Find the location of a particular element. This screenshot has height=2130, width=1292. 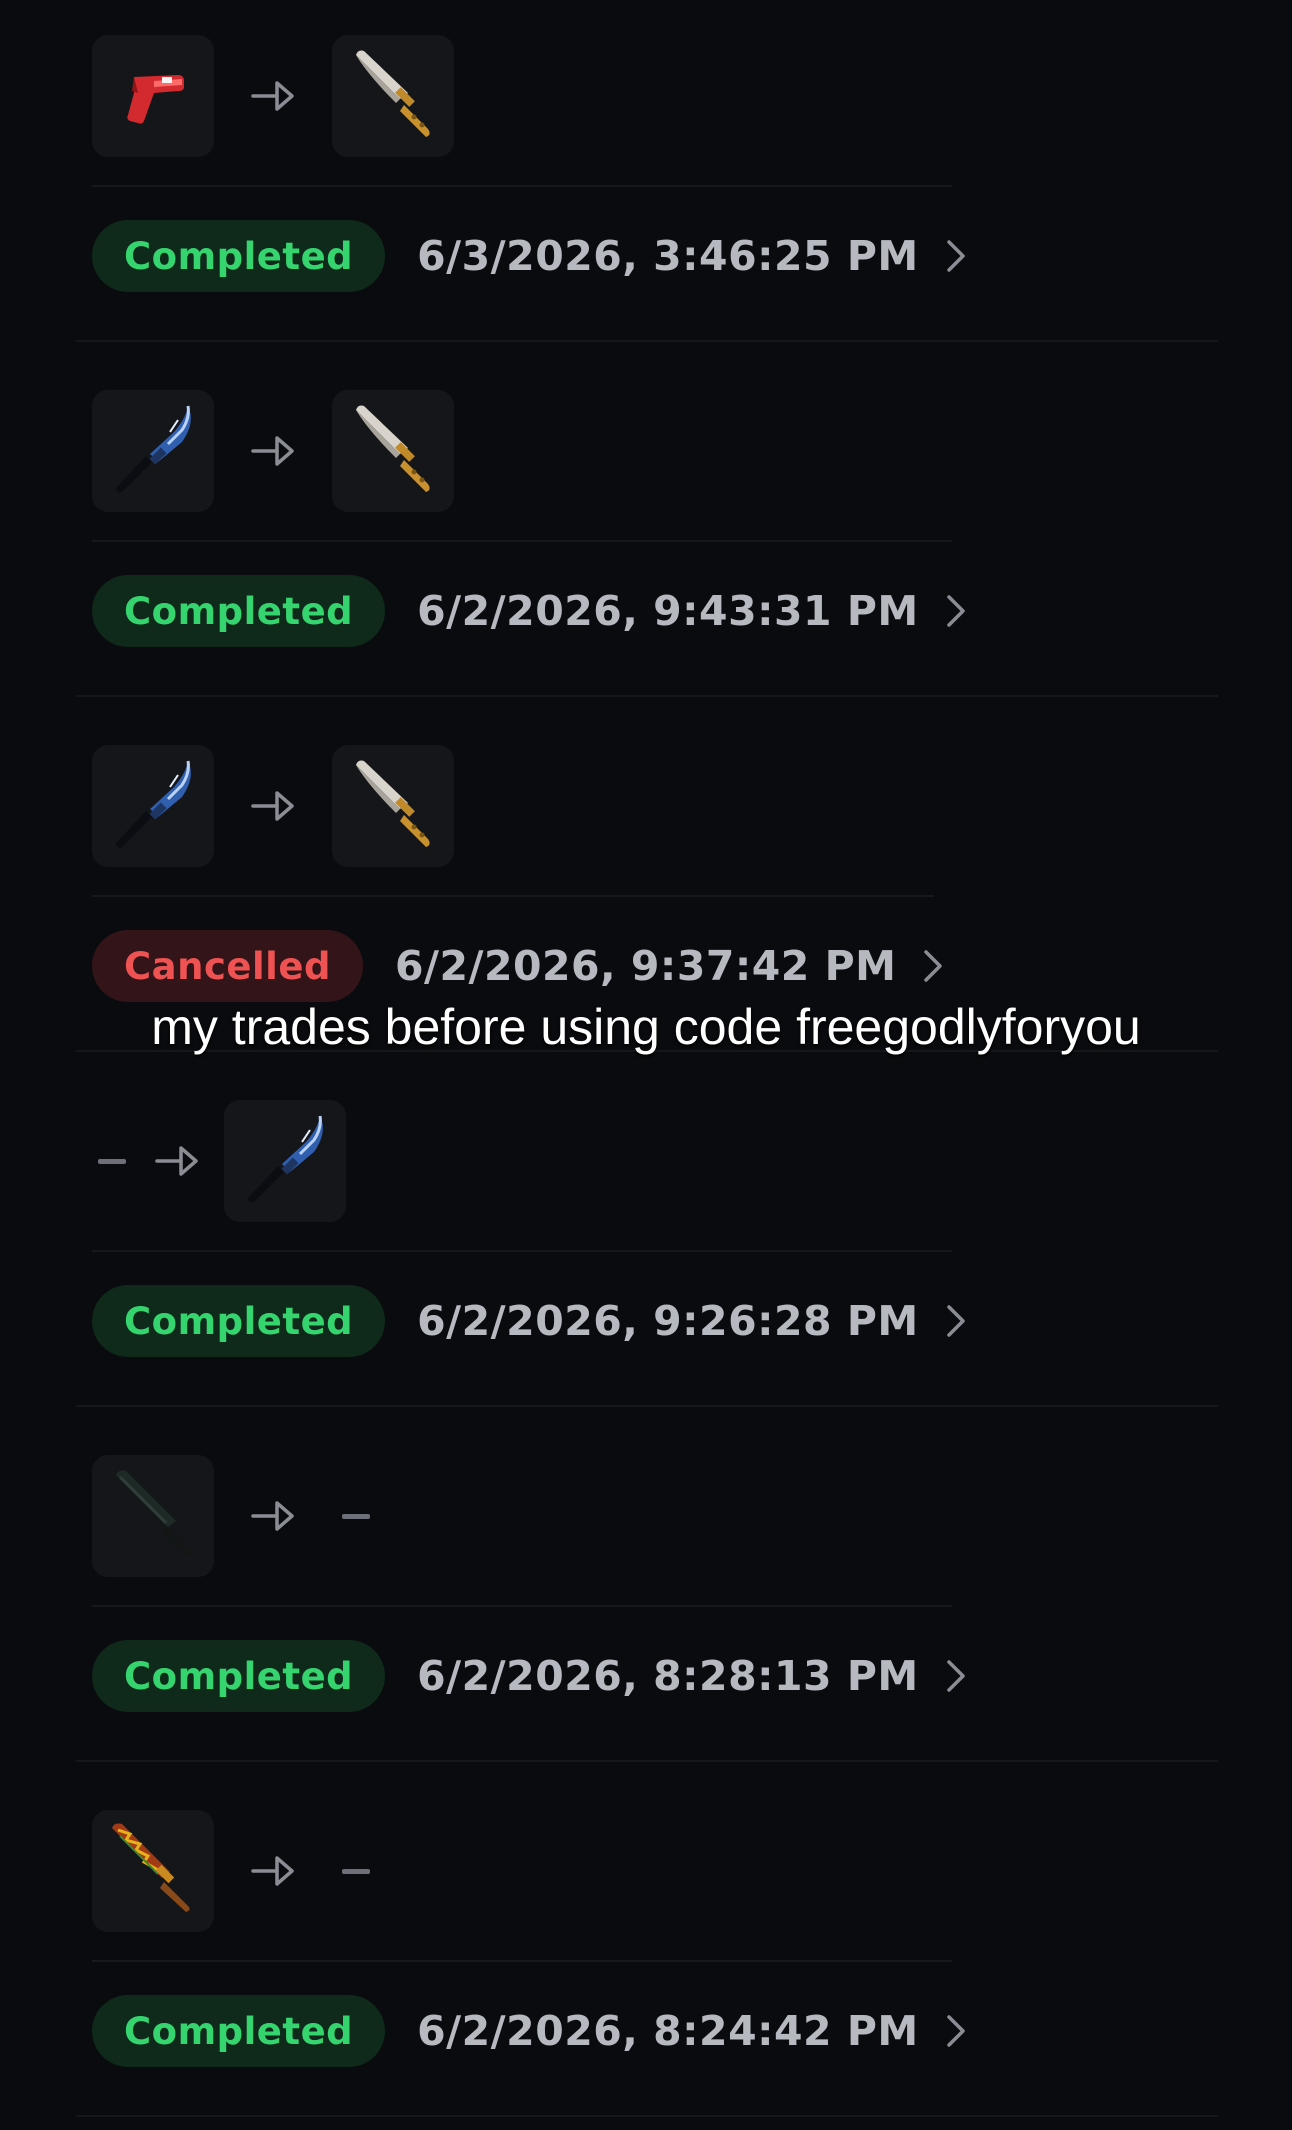

trade-timestamp: 6/2/2026, 9:37:42 PM is located at coordinates (645, 966).